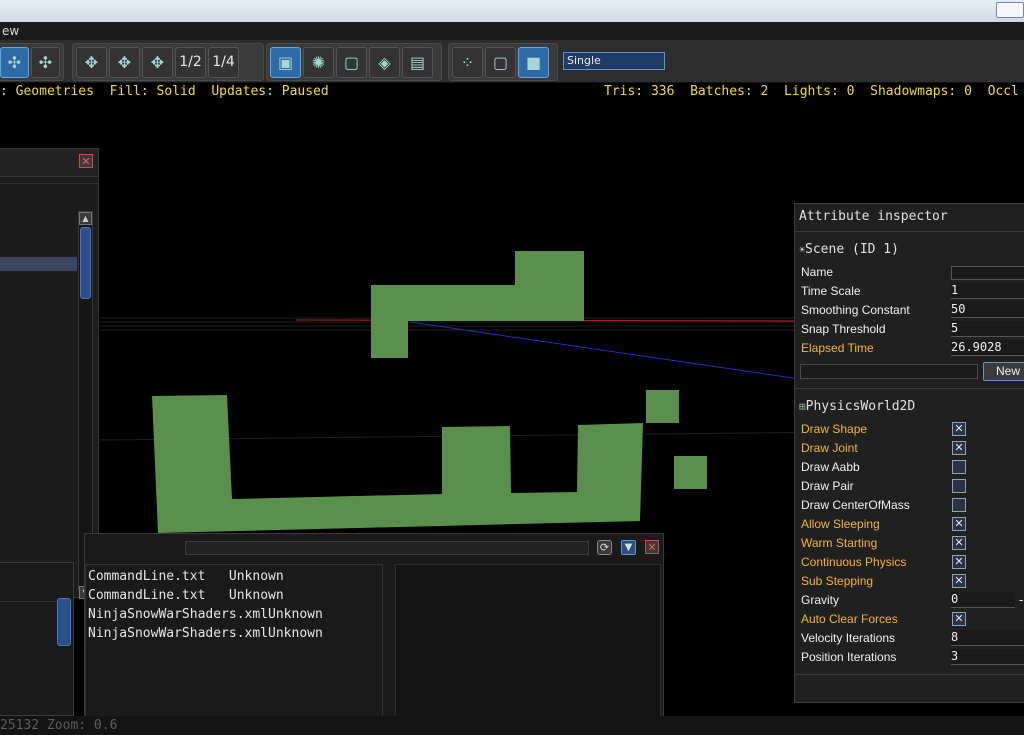  Describe the element at coordinates (817, 272) in the screenshot. I see `attr-label: Name` at that location.